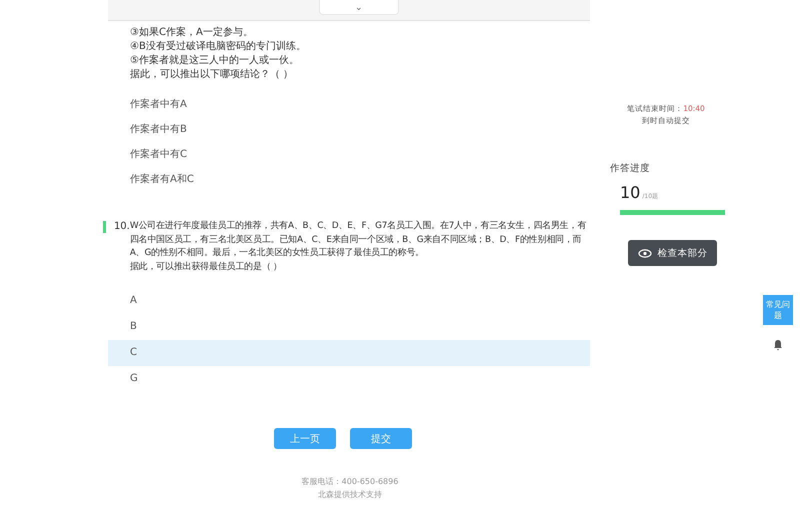  I want to click on service-phone: 客服电话：400-650-6896, so click(350, 482).